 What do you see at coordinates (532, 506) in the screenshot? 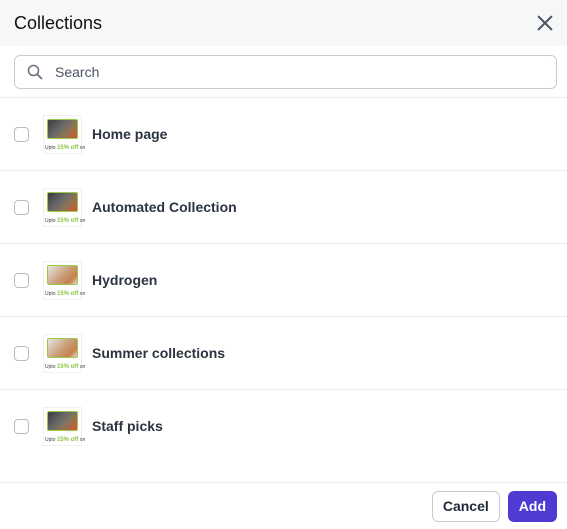
I see `add-button: Add` at bounding box center [532, 506].